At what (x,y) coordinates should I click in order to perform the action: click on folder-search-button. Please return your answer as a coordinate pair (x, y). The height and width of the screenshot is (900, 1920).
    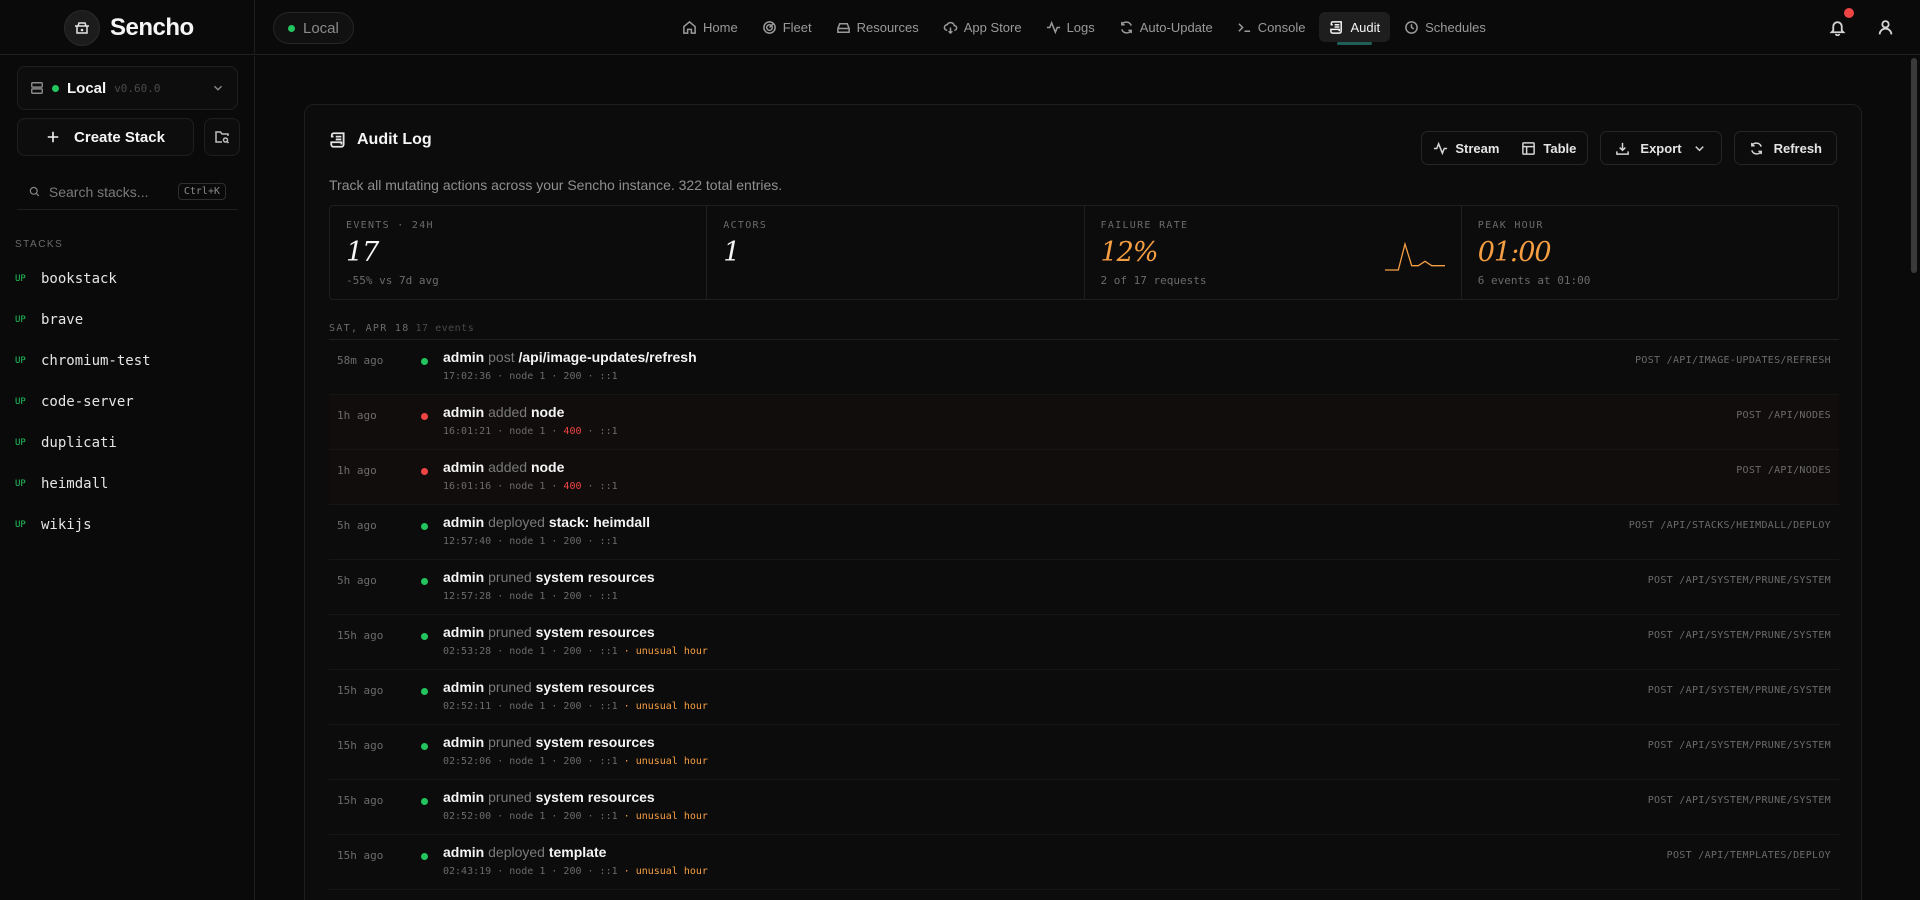
    Looking at the image, I should click on (222, 137).